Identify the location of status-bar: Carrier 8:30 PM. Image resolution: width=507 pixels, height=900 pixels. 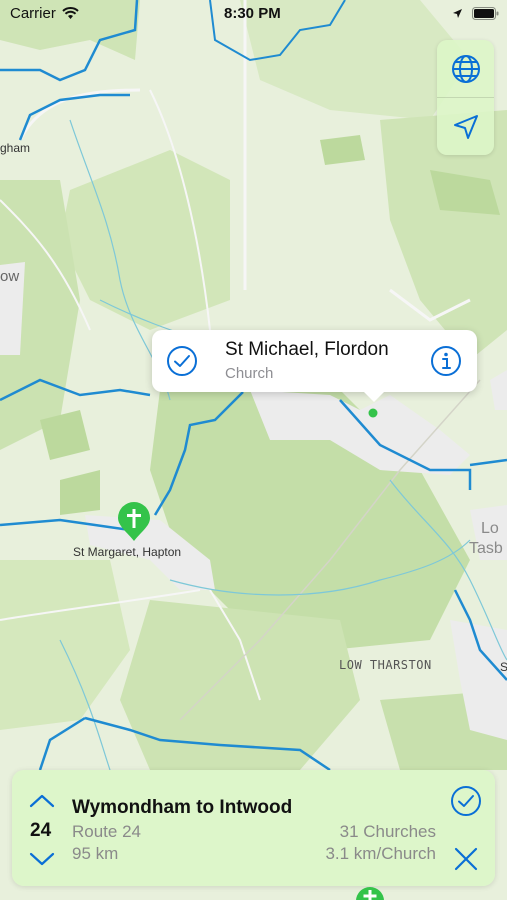
(253, 14).